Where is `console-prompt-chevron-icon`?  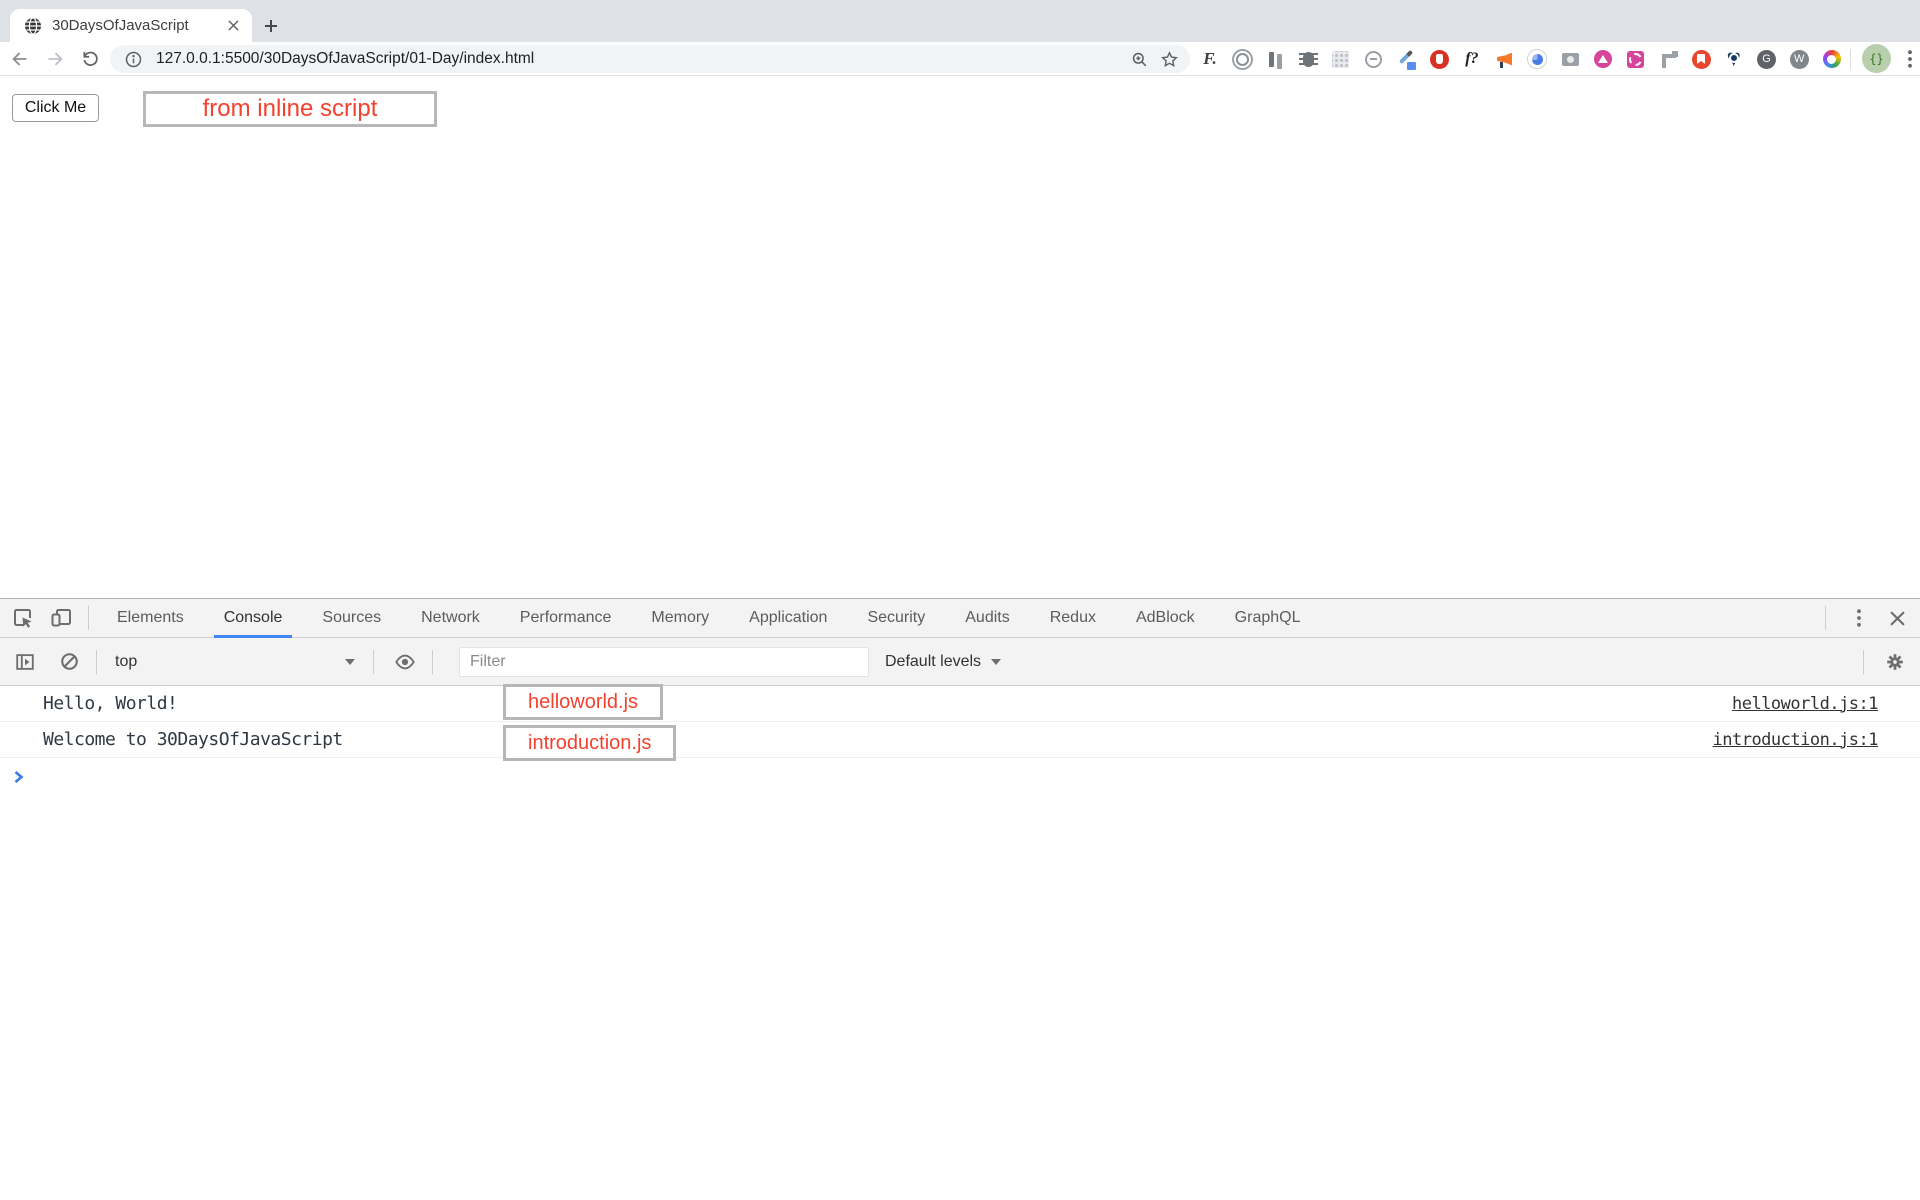
console-prompt-chevron-icon is located at coordinates (19, 777).